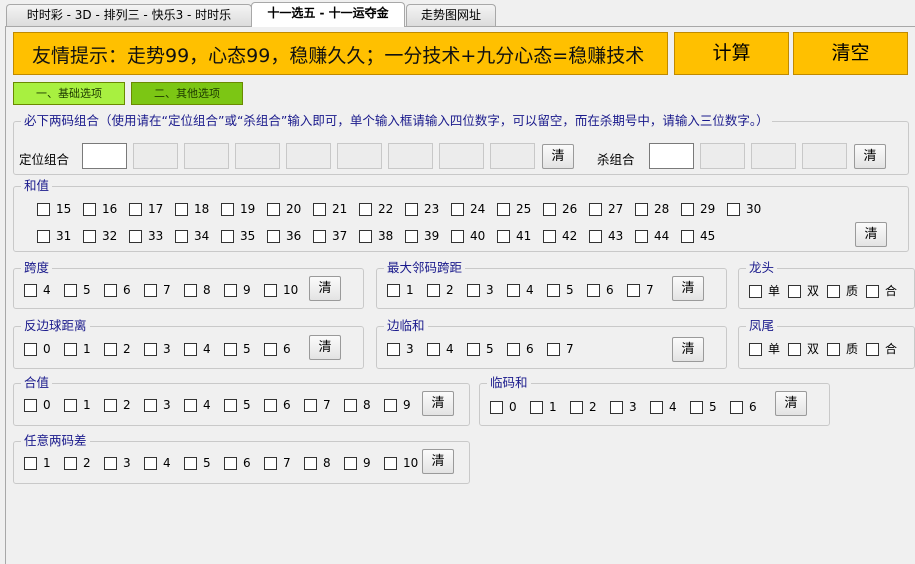  What do you see at coordinates (791, 403) in the screenshot?
I see `adjacent-sum-clear-button: 清` at bounding box center [791, 403].